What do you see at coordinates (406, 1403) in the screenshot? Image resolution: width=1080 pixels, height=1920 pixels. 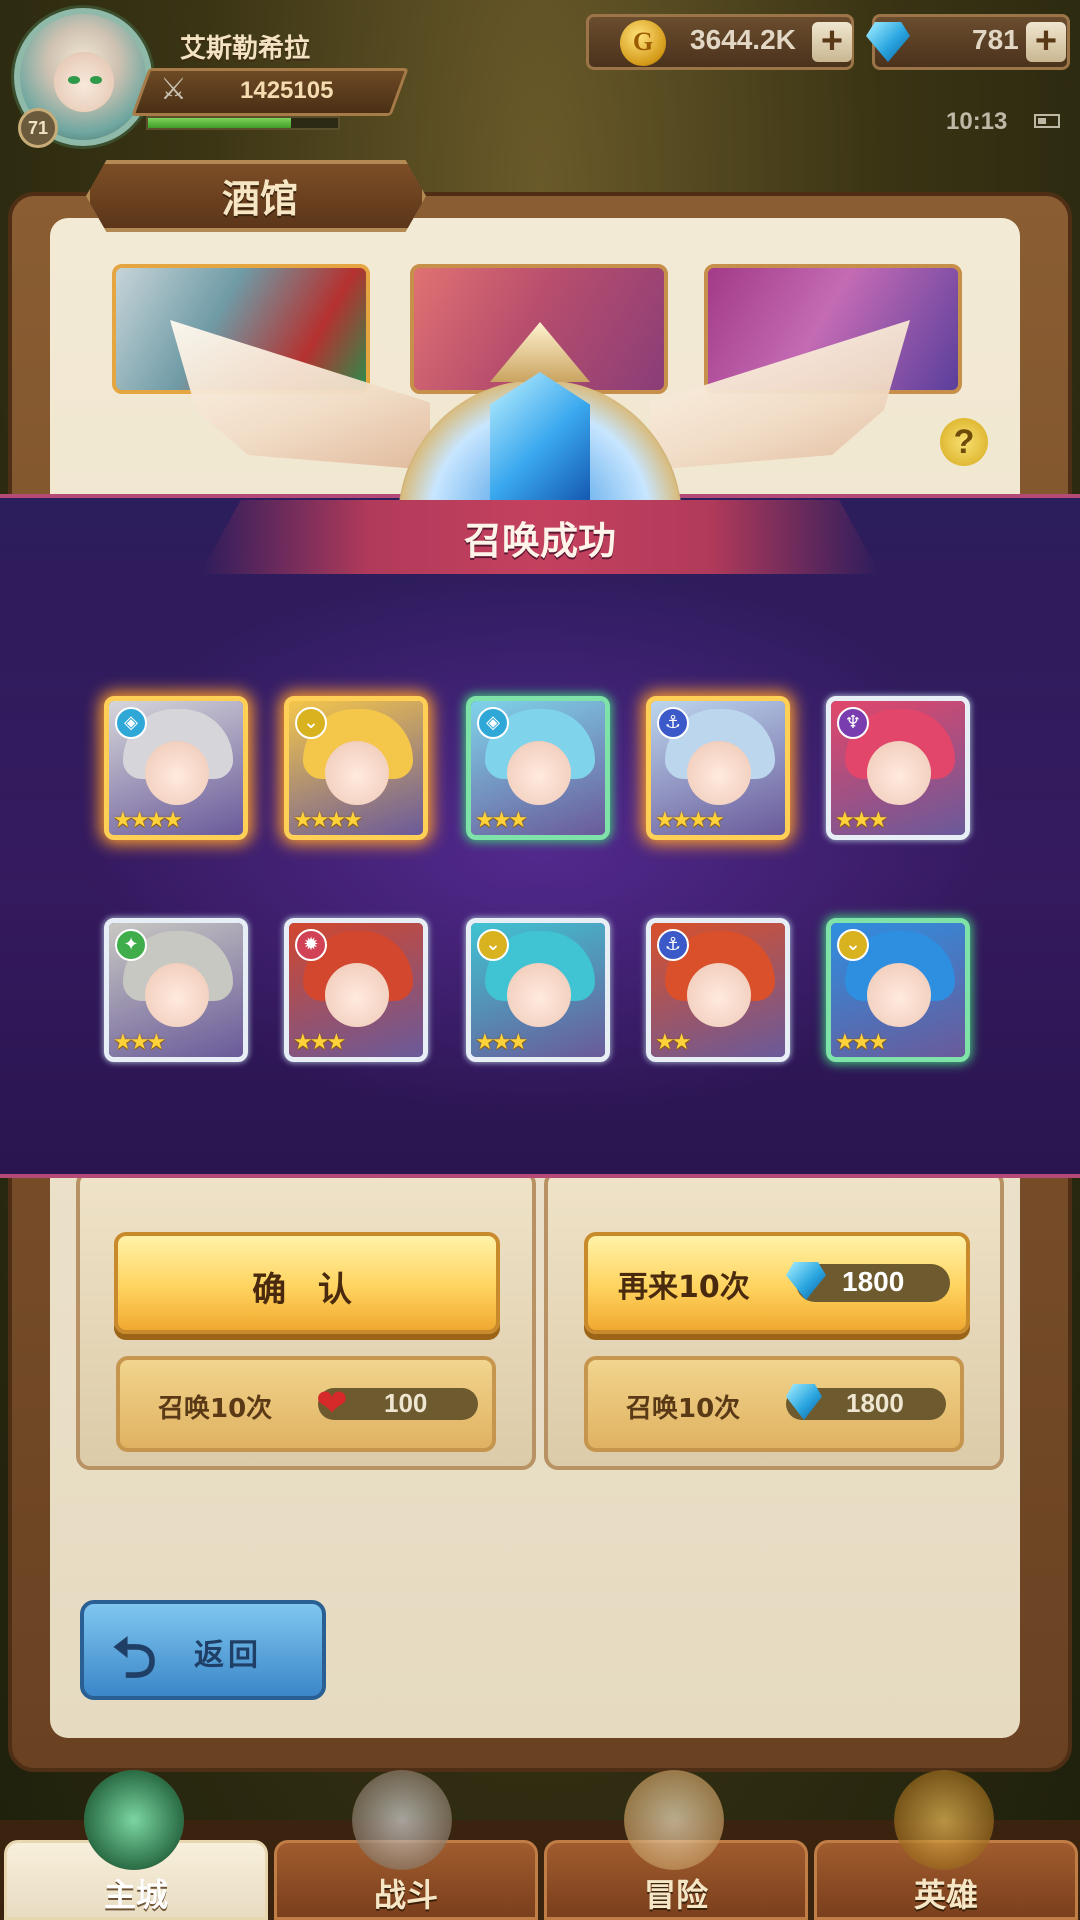 I see `summon-ten-hearts-cost: 100` at bounding box center [406, 1403].